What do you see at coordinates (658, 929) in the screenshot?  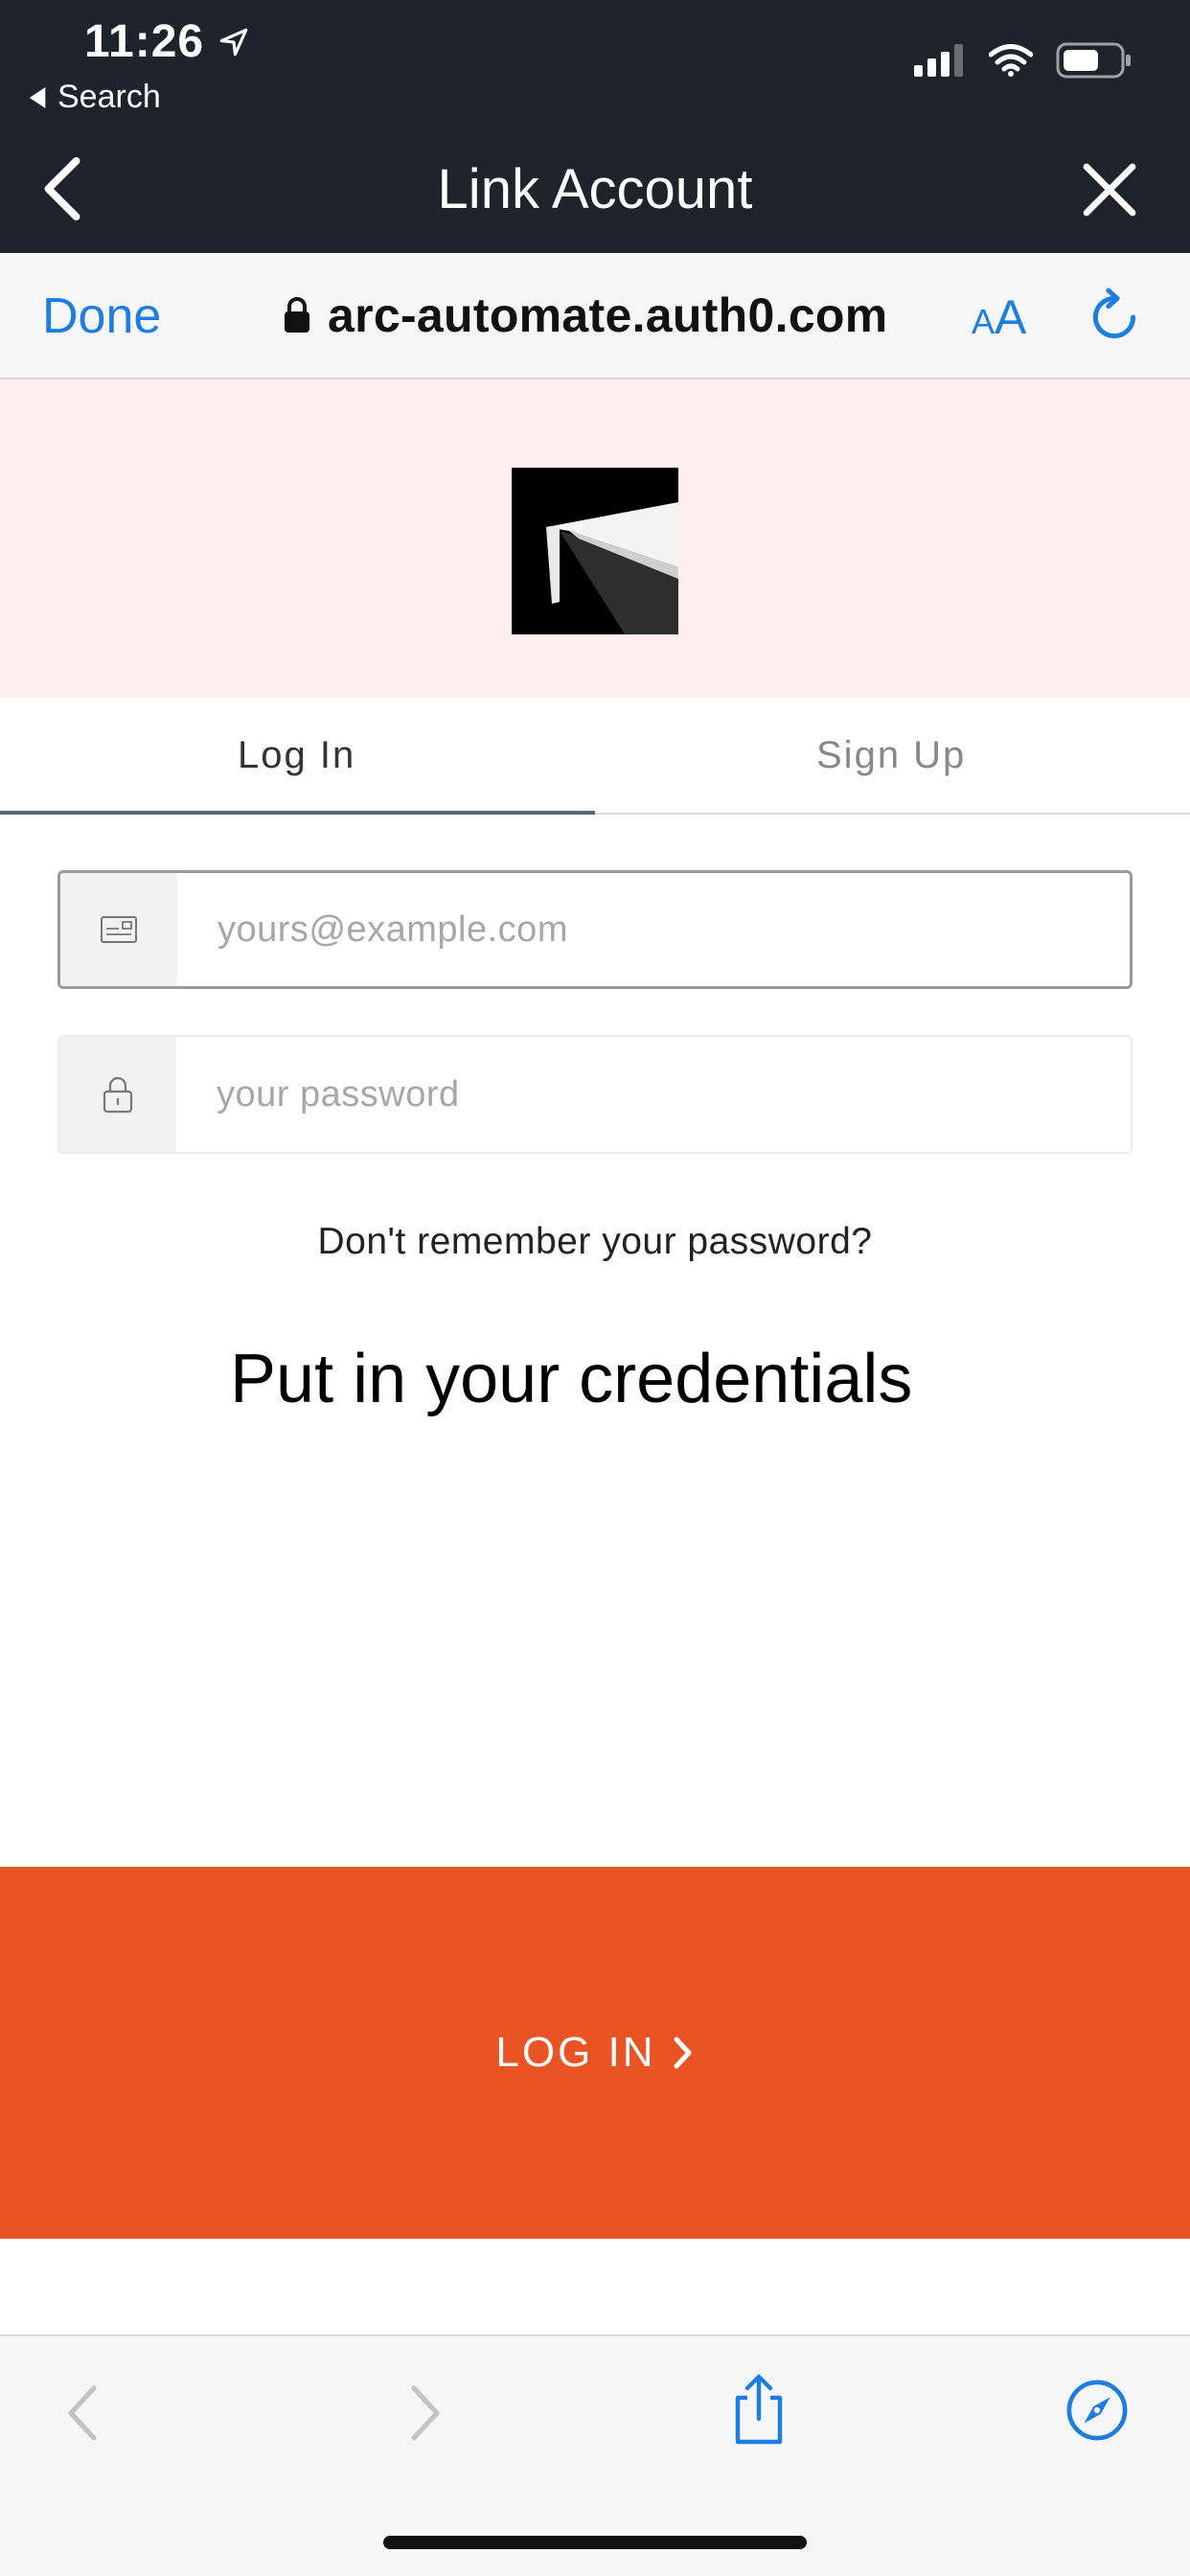 I see `email-input` at bounding box center [658, 929].